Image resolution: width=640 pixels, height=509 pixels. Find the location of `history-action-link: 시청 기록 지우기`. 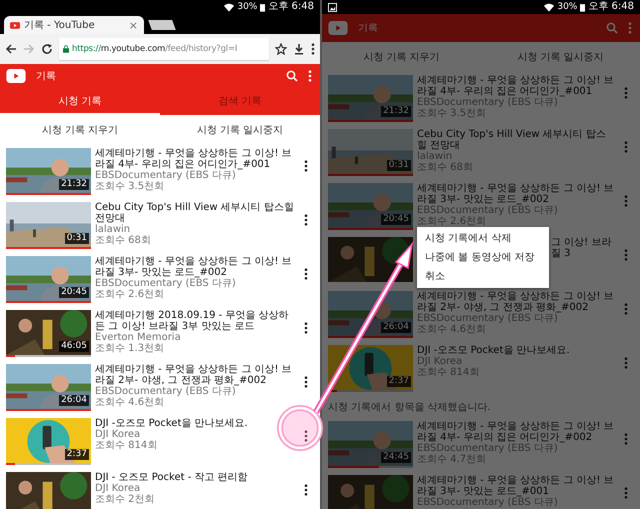

history-action-link: 시청 기록 지우기 is located at coordinates (80, 130).